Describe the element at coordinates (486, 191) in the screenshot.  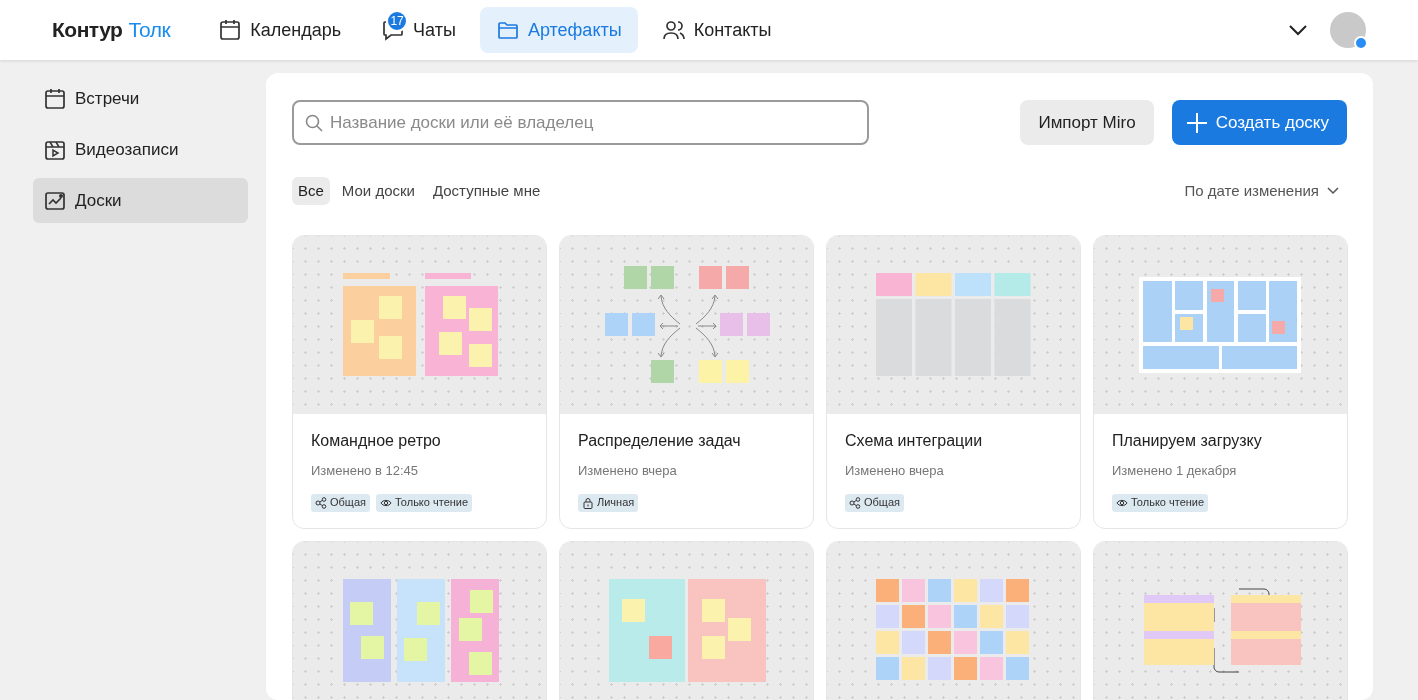
I see `filter-tab: Доступные мне` at that location.